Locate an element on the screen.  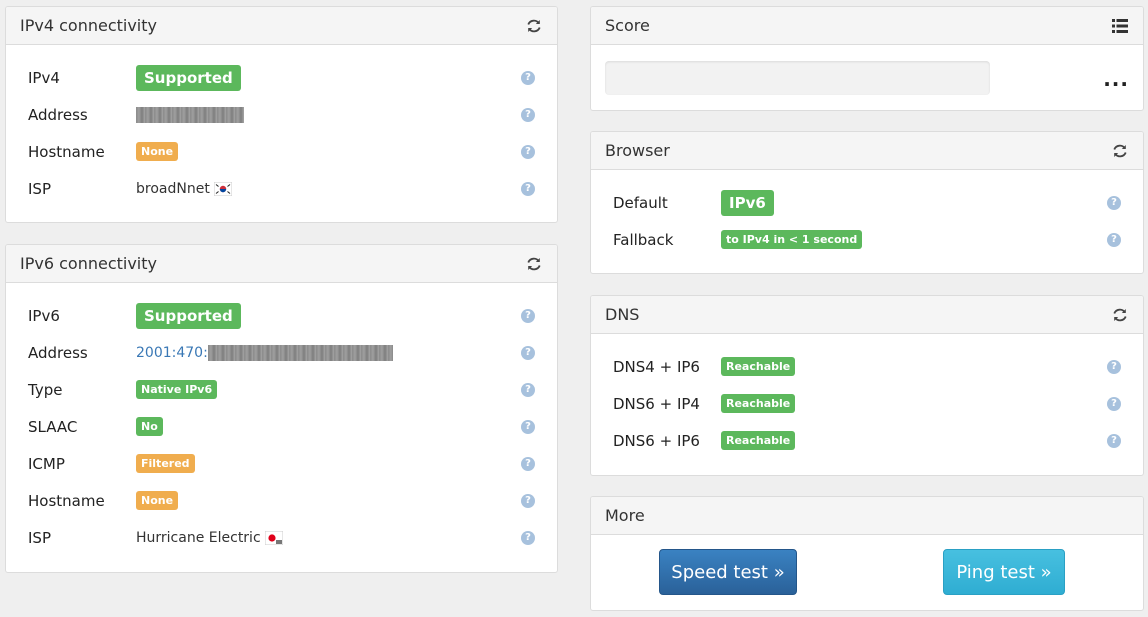
isp-name: broadNnet is located at coordinates (173, 188).